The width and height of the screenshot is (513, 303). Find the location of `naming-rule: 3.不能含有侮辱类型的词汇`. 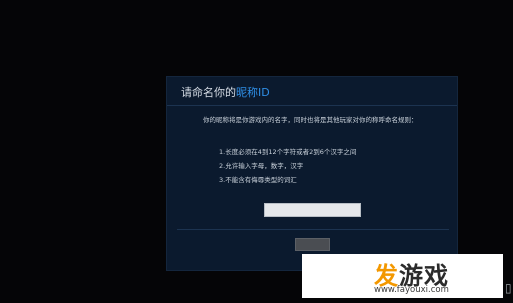

naming-rule: 3.不能含有侮辱类型的词汇 is located at coordinates (258, 180).